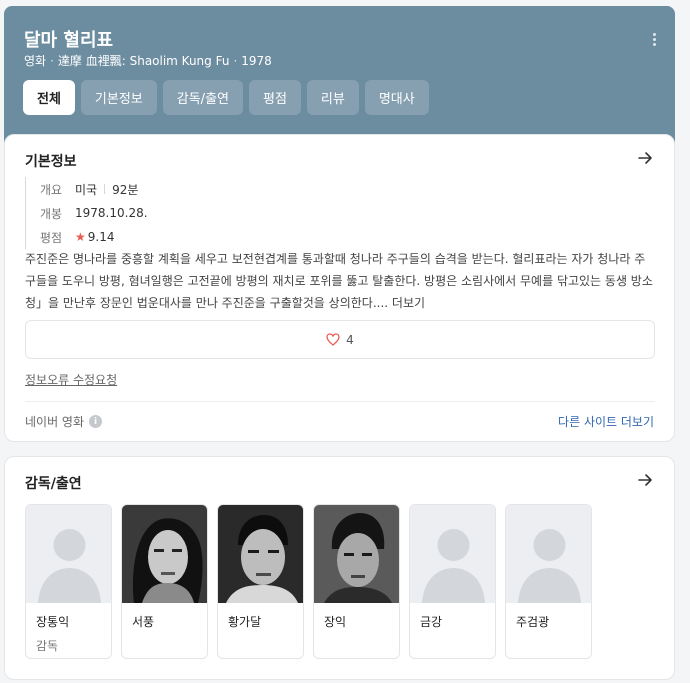  I want to click on year-text: 1978, so click(256, 61).